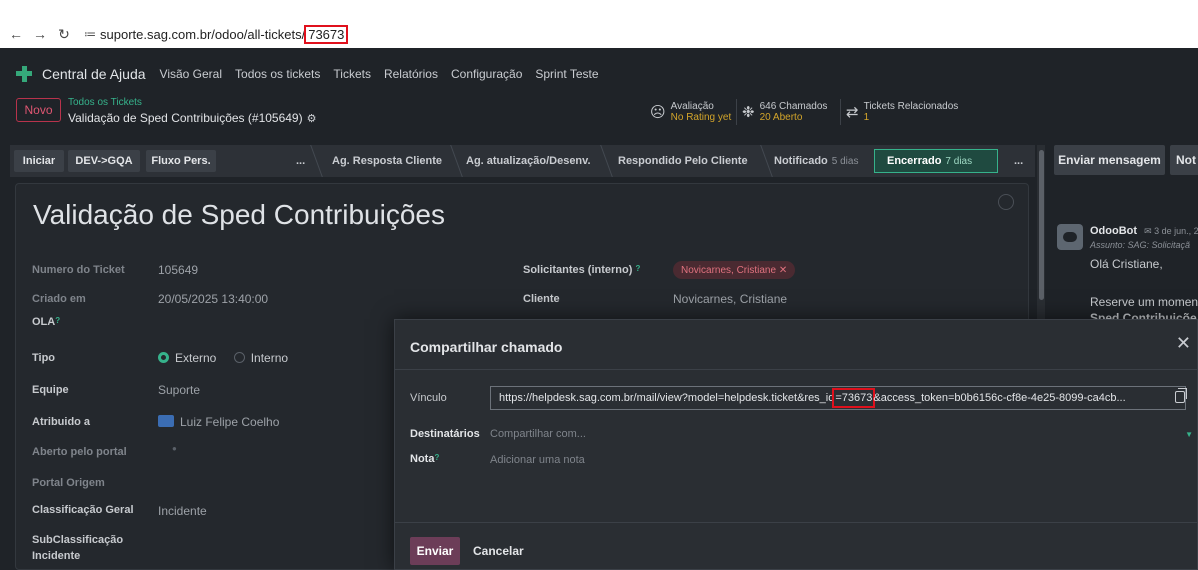  What do you see at coordinates (748, 112) in the screenshot?
I see `lifebuoy-icon: ❉` at bounding box center [748, 112].